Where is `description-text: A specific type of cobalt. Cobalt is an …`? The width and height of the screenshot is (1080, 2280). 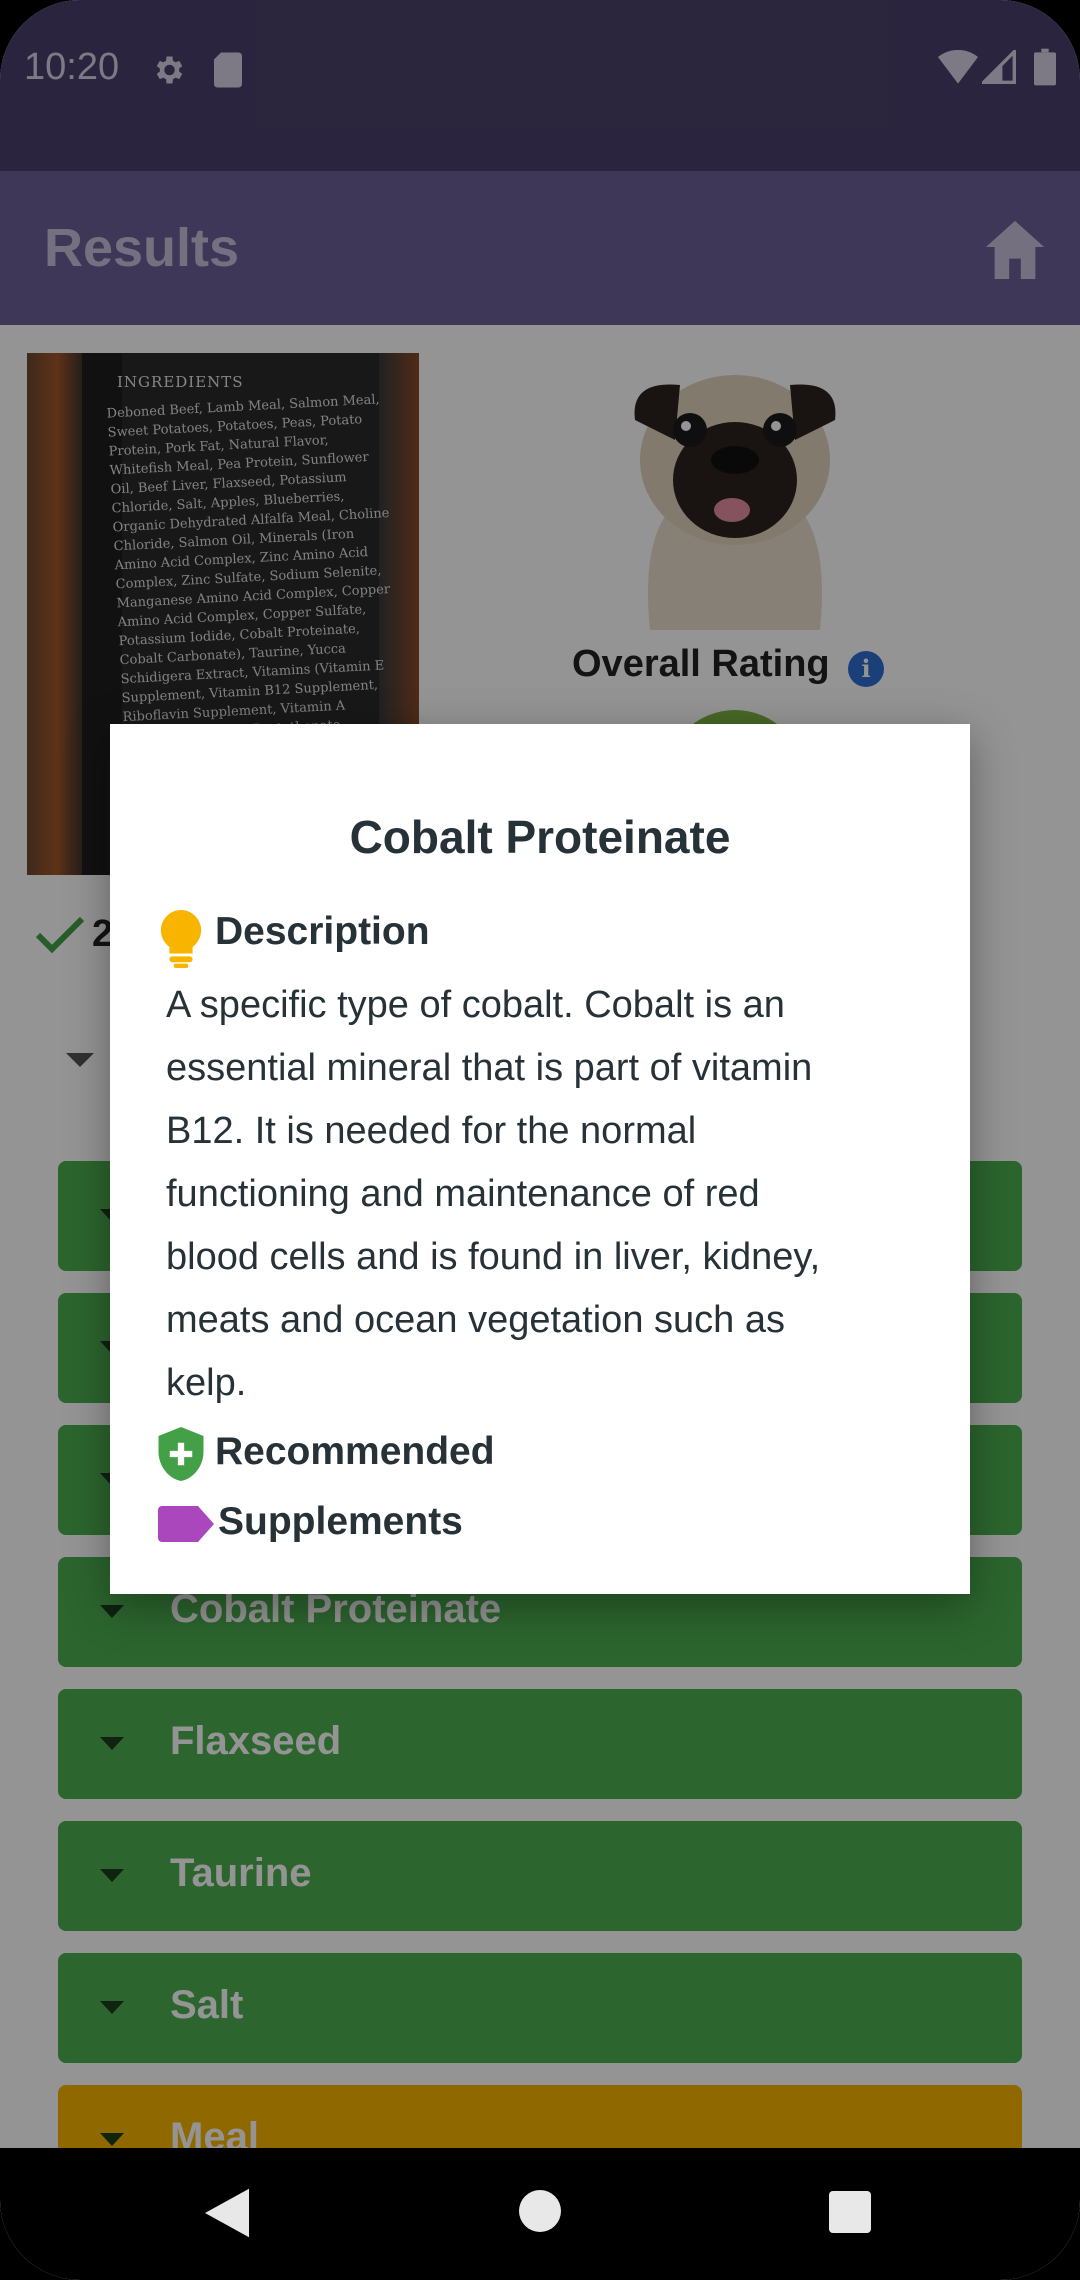
description-text: A specific type of cobalt. Cobalt is an … is located at coordinates (546, 1194).